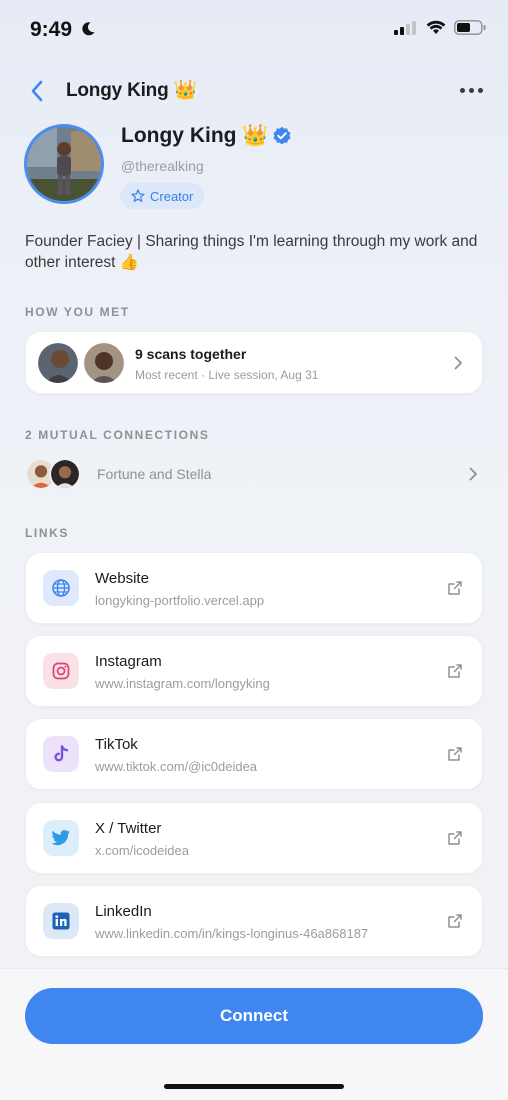  What do you see at coordinates (65, 474) in the screenshot?
I see `mutual-avatar-stella` at bounding box center [65, 474].